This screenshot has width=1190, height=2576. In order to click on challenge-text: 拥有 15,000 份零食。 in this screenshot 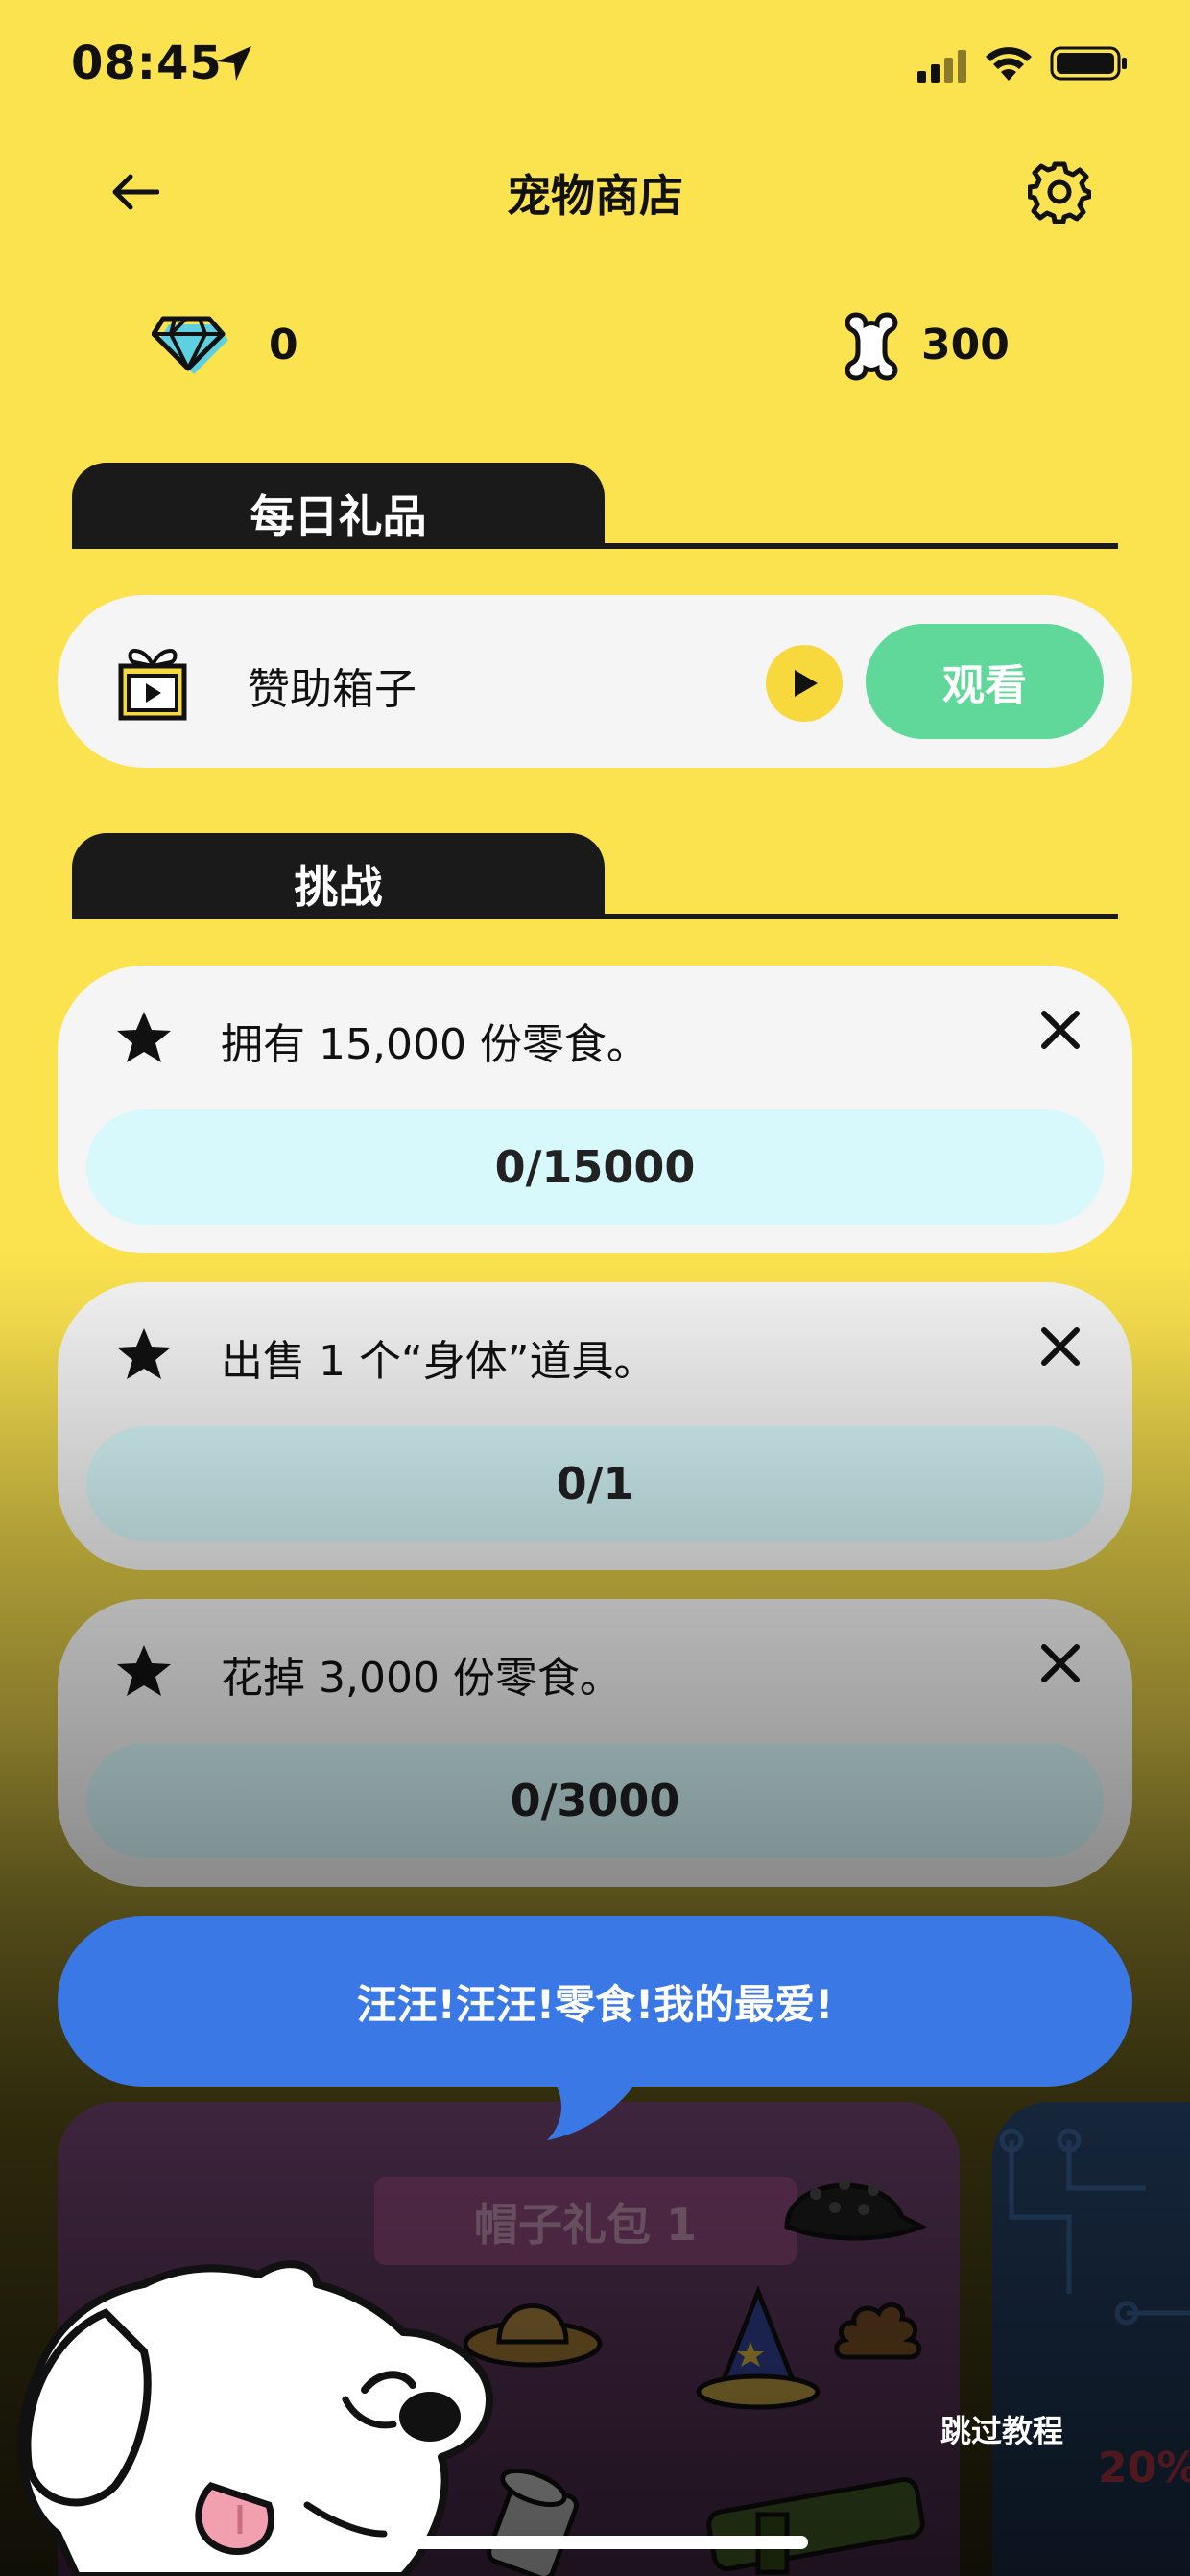, I will do `click(435, 1044)`.